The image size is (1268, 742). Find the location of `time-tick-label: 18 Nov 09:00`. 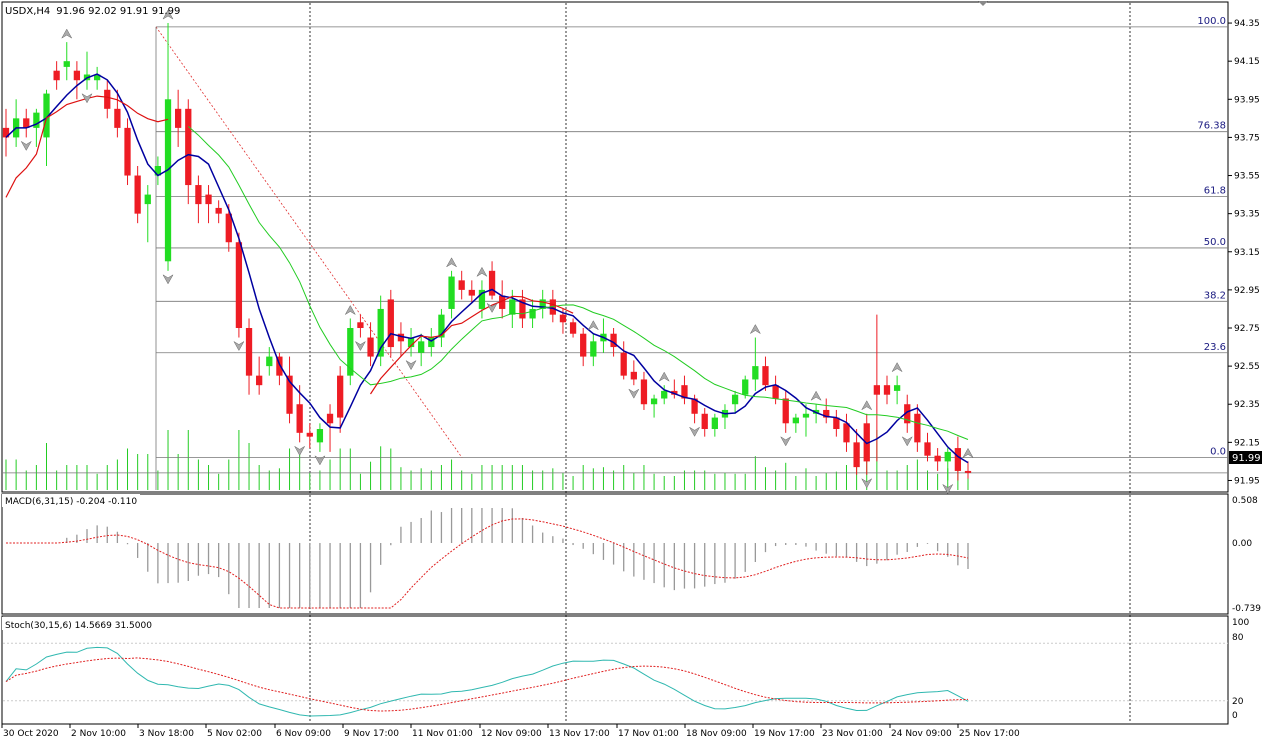

time-tick-label: 18 Nov 09:00 is located at coordinates (716, 734).